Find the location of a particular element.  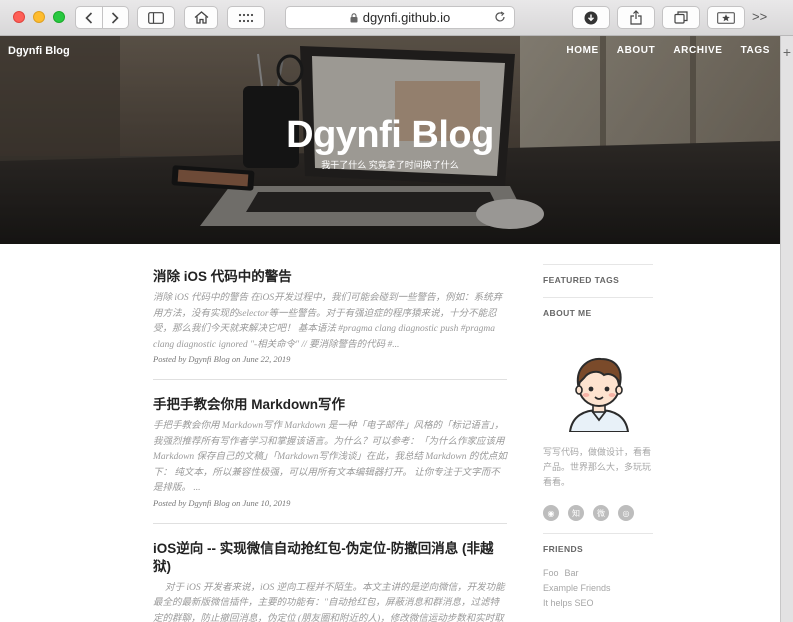

download-icon is located at coordinates (591, 17).